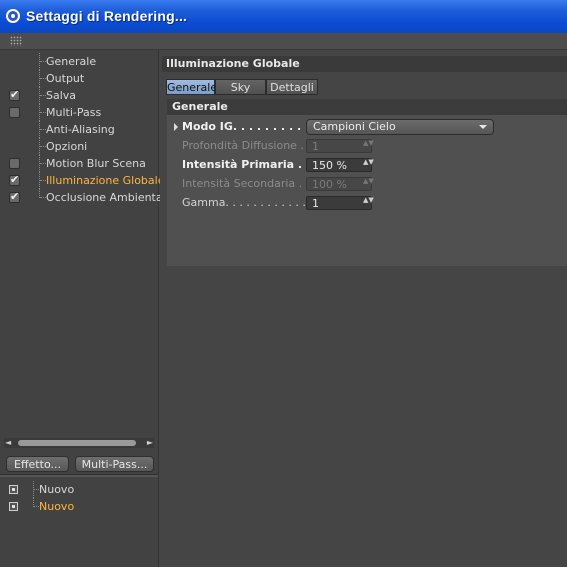 The width and height of the screenshot is (567, 567). I want to click on sidebar-item-output: Output, so click(79, 78).